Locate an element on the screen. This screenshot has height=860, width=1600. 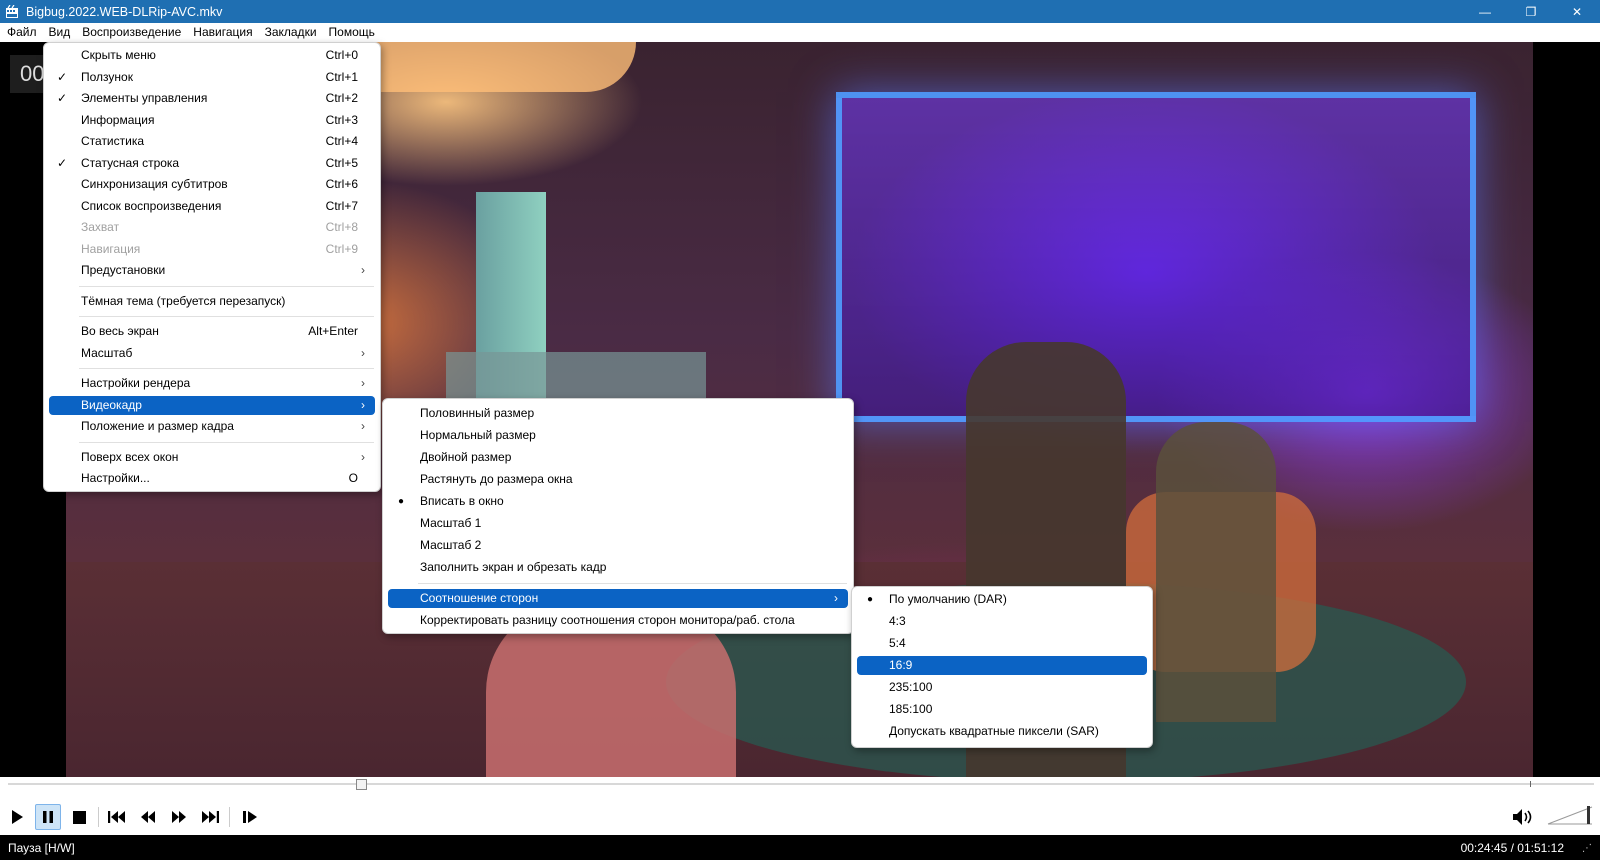
previous-button is located at coordinates (117, 817).